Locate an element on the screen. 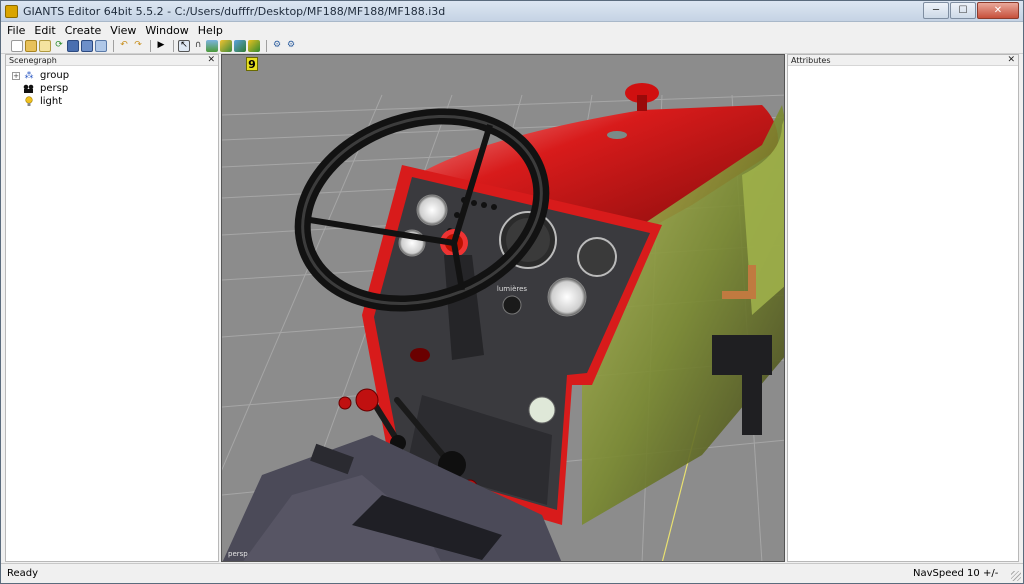  scenegraph-title: Scenegraph is located at coordinates (33, 60).